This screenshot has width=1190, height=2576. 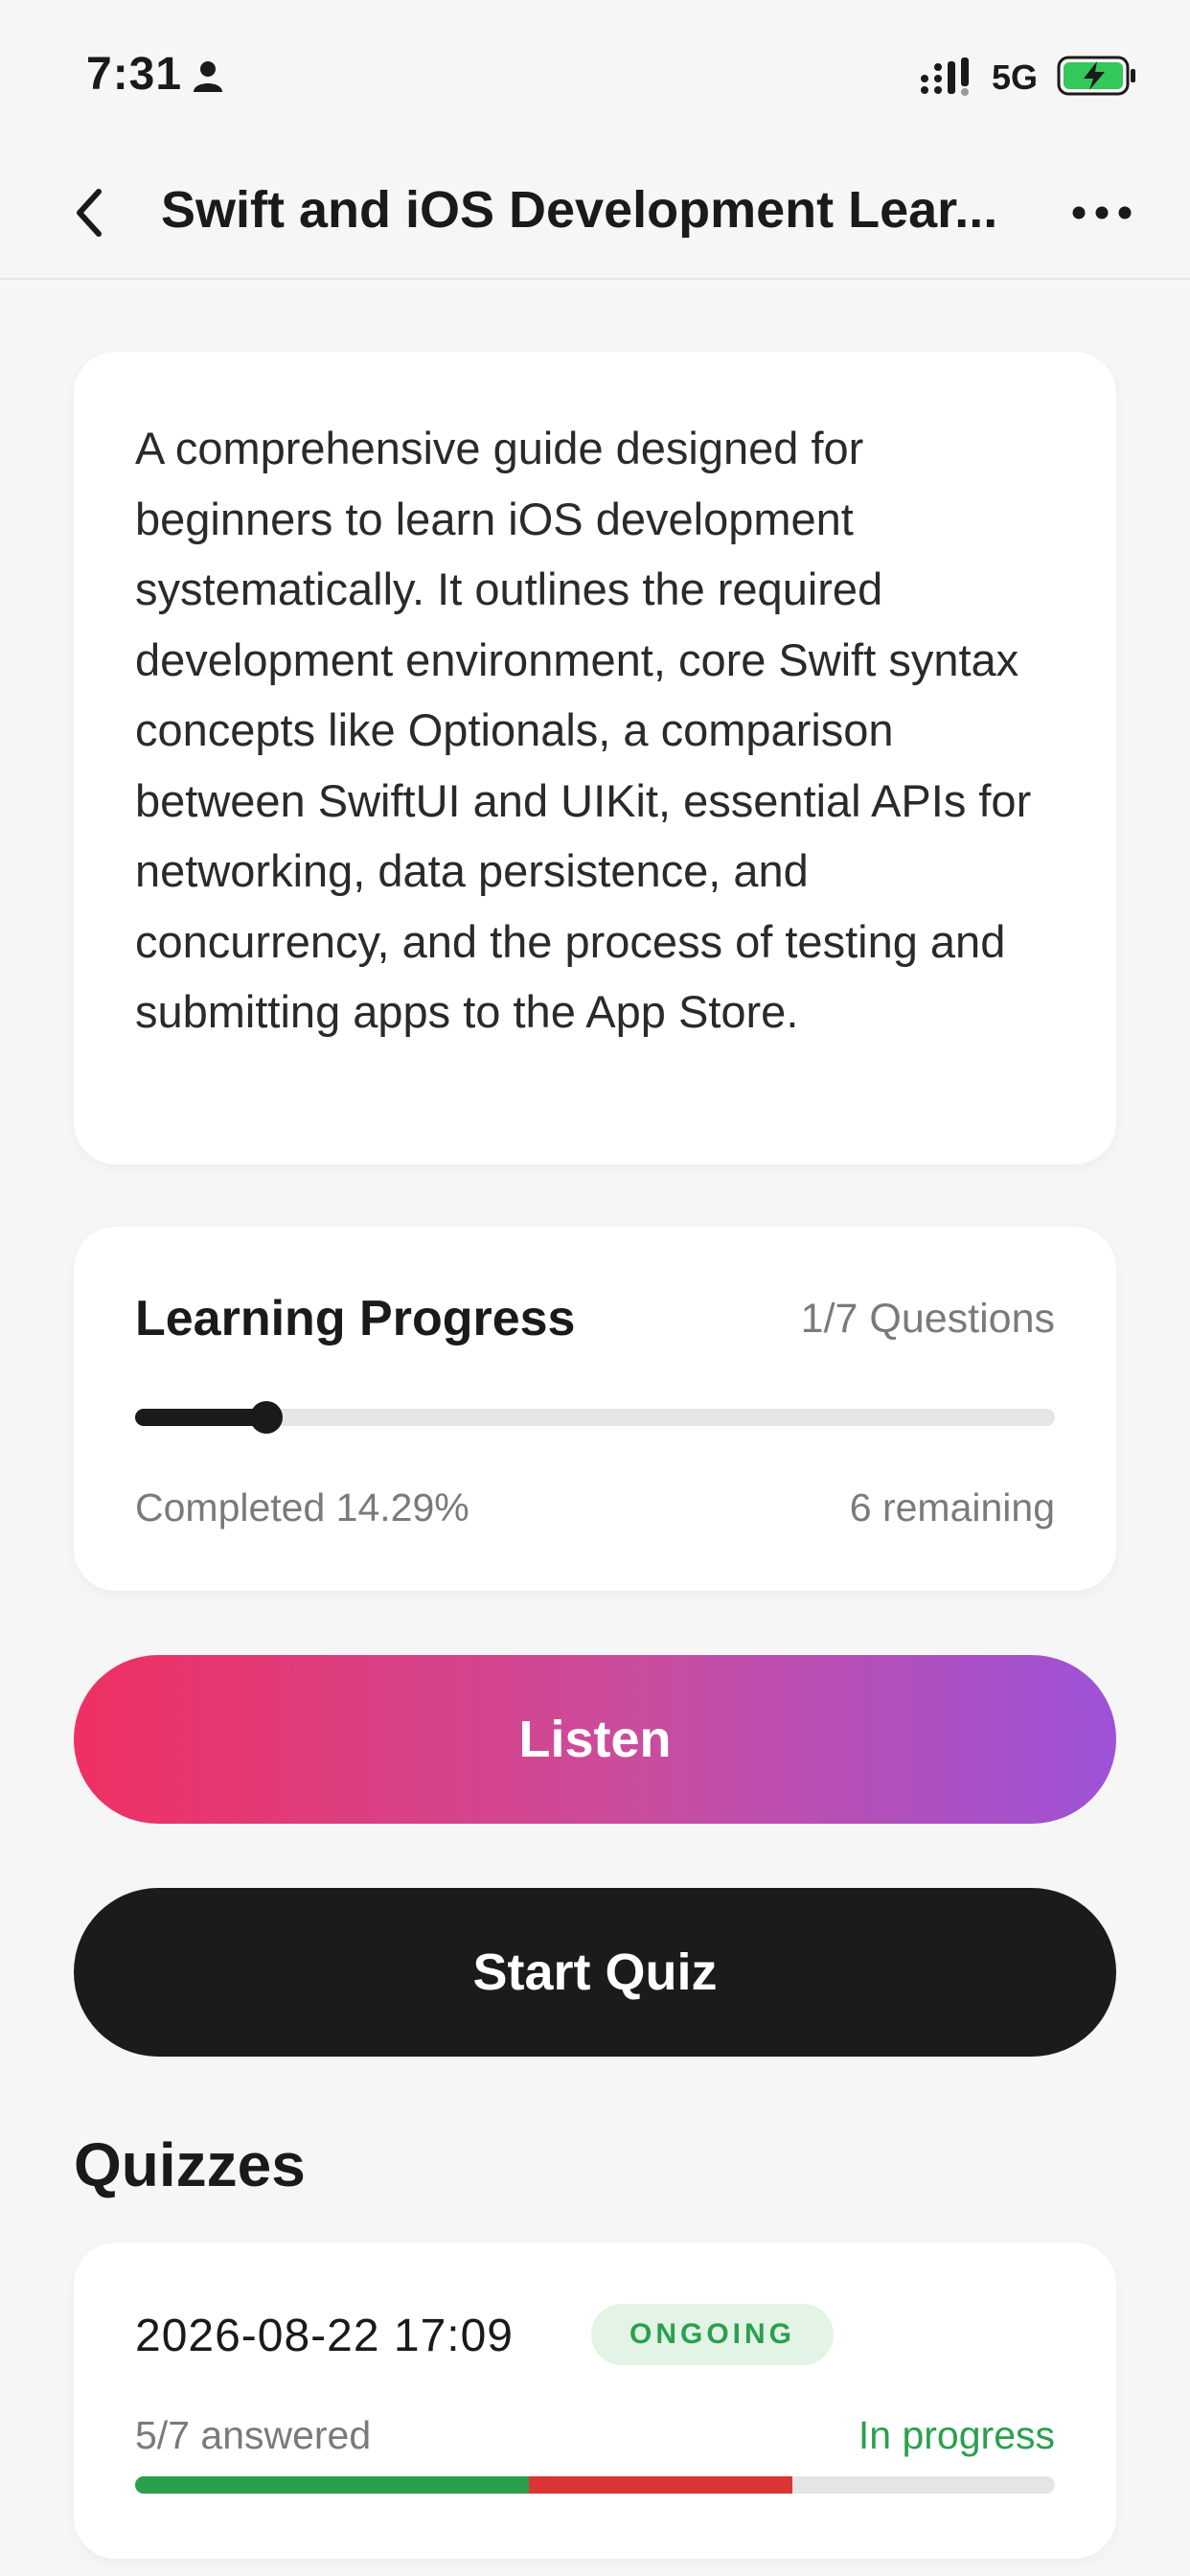 I want to click on quiz-progress-wrong, so click(x=661, y=2485).